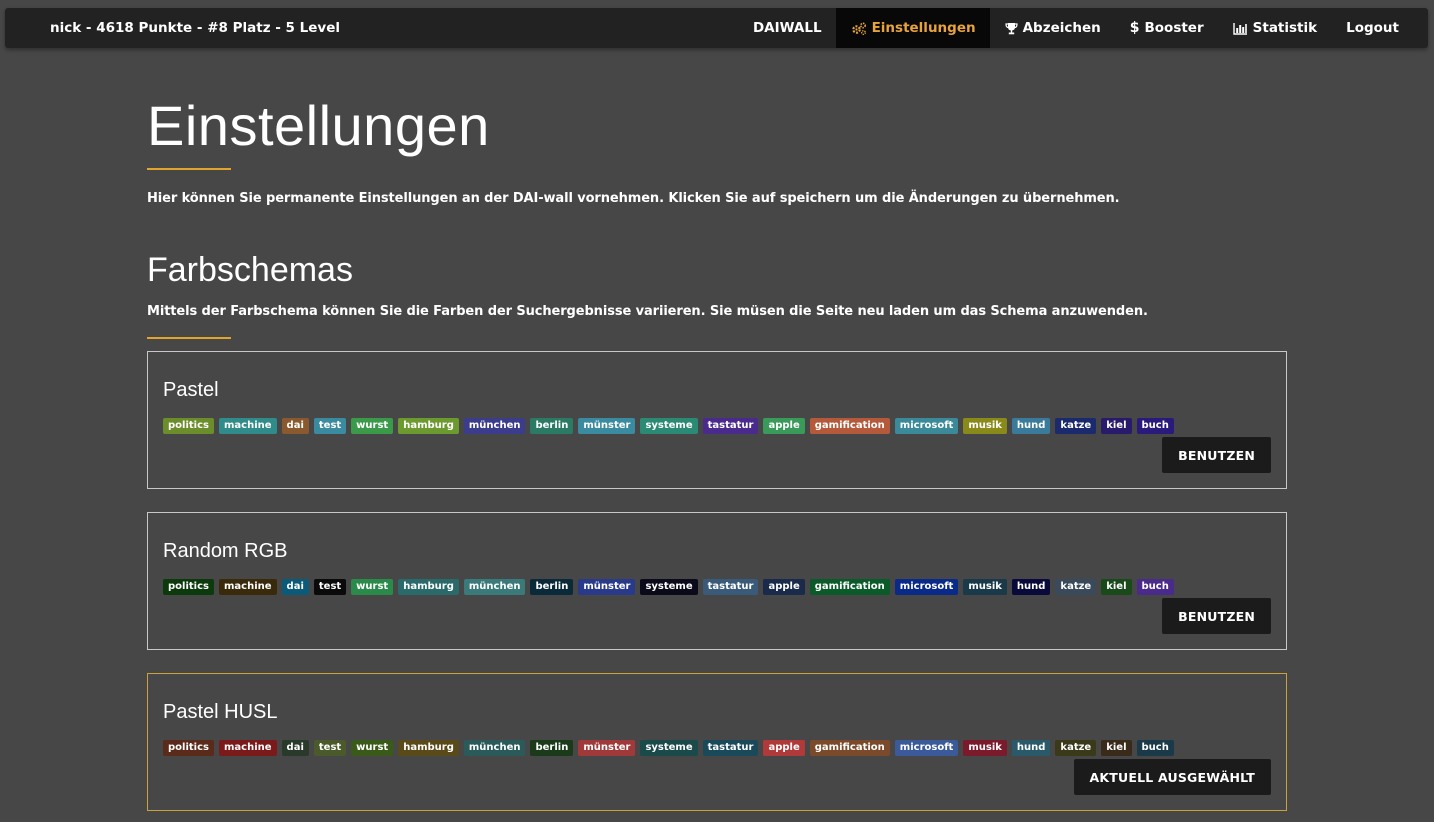  Describe the element at coordinates (191, 390) in the screenshot. I see `scheme-title: Pastel` at that location.